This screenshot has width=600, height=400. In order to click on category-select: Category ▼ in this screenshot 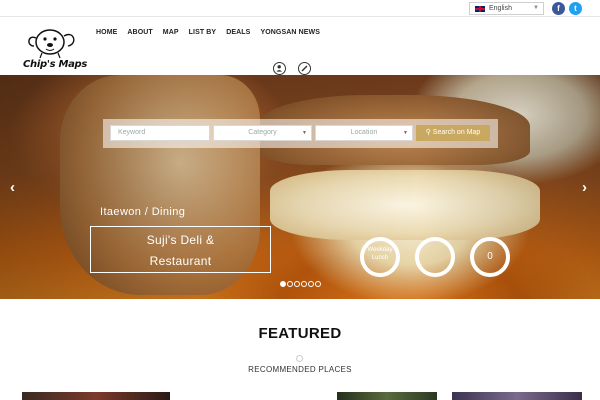, I will do `click(262, 133)`.